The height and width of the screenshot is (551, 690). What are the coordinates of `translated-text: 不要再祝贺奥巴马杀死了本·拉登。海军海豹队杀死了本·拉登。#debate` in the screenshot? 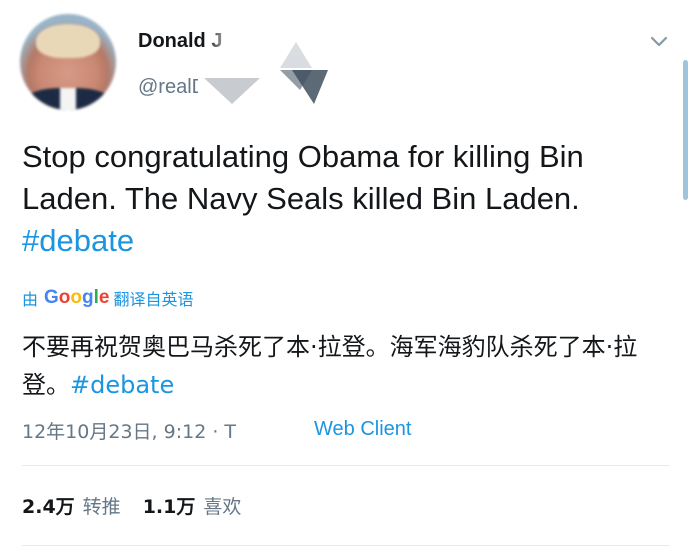 It's located at (347, 366).